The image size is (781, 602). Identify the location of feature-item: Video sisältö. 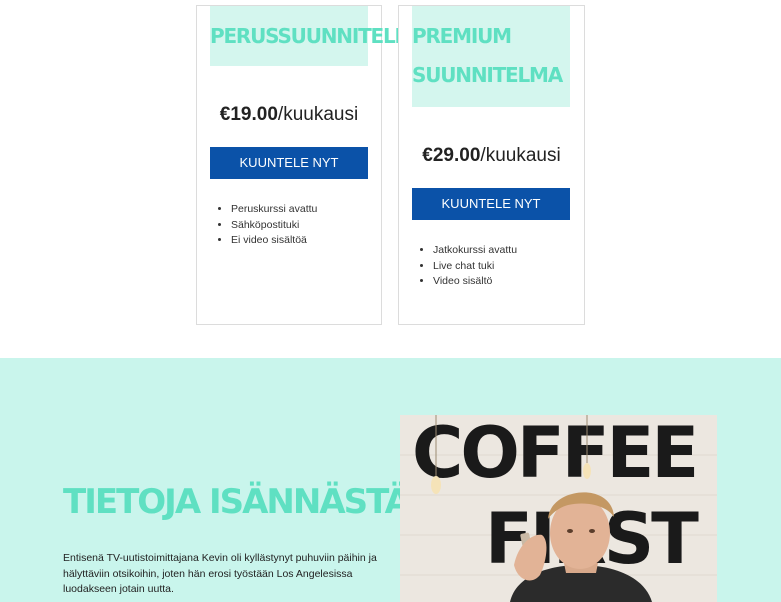
(475, 282).